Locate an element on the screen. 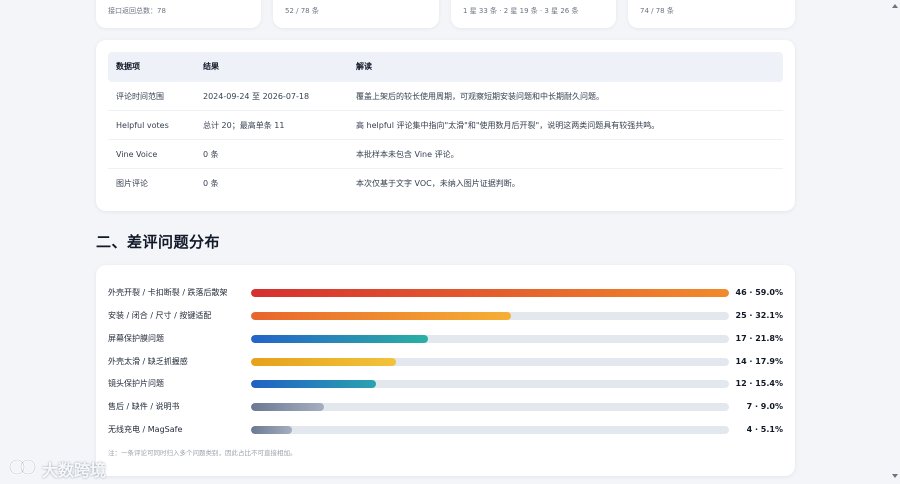 This screenshot has width=900, height=484. table-cell-result: 总计 20；最高单条 11 is located at coordinates (244, 125).